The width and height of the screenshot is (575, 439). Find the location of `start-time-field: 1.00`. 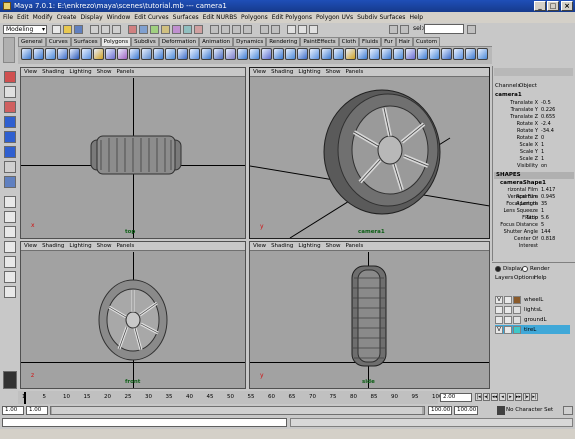

start-time-field: 1.00 is located at coordinates (13, 410).